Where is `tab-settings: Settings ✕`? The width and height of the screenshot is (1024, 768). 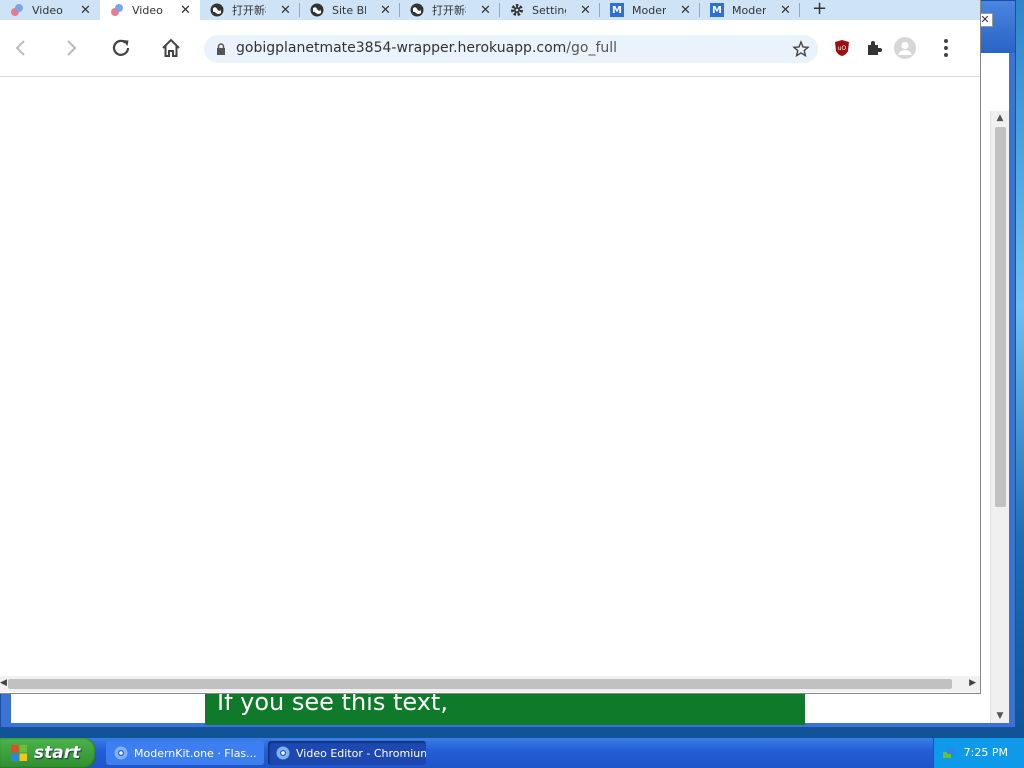
tab-settings: Settings ✕ is located at coordinates (550, 10).